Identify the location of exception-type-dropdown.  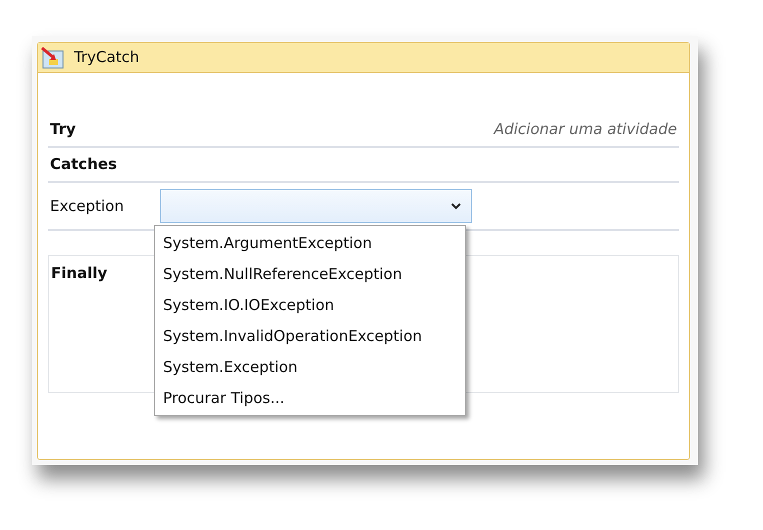
(316, 206).